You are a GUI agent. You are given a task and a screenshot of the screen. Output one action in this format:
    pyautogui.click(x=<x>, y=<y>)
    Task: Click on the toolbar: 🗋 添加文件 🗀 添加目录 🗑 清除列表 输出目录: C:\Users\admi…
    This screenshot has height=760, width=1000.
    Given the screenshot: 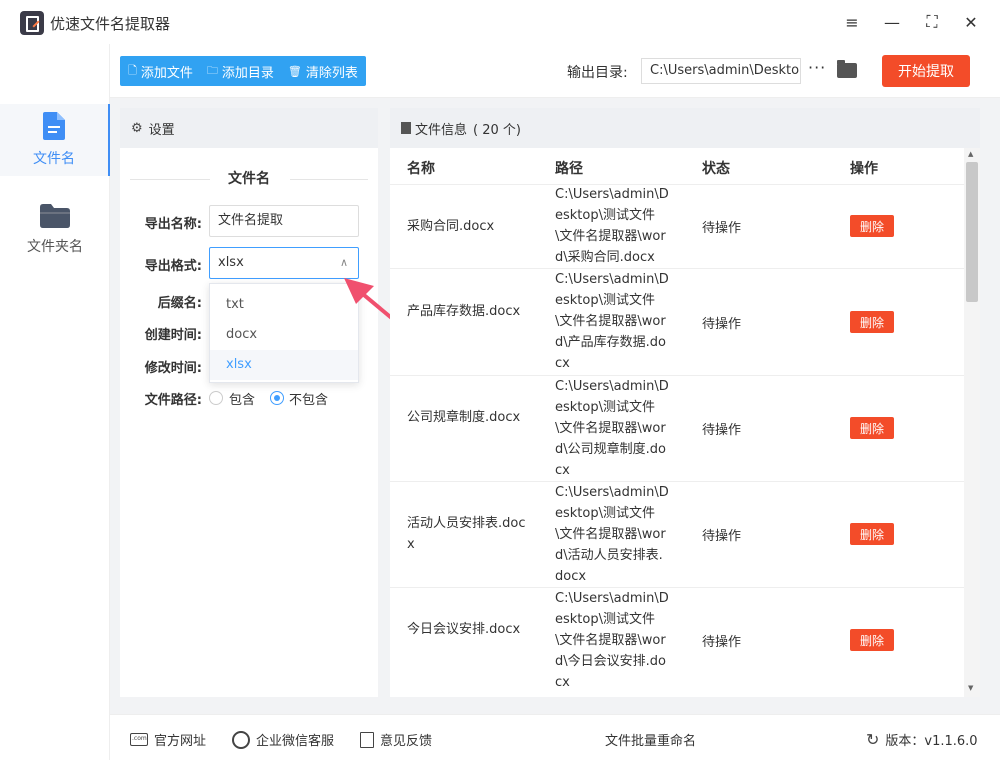 What is the action you would take?
    pyautogui.click(x=555, y=71)
    